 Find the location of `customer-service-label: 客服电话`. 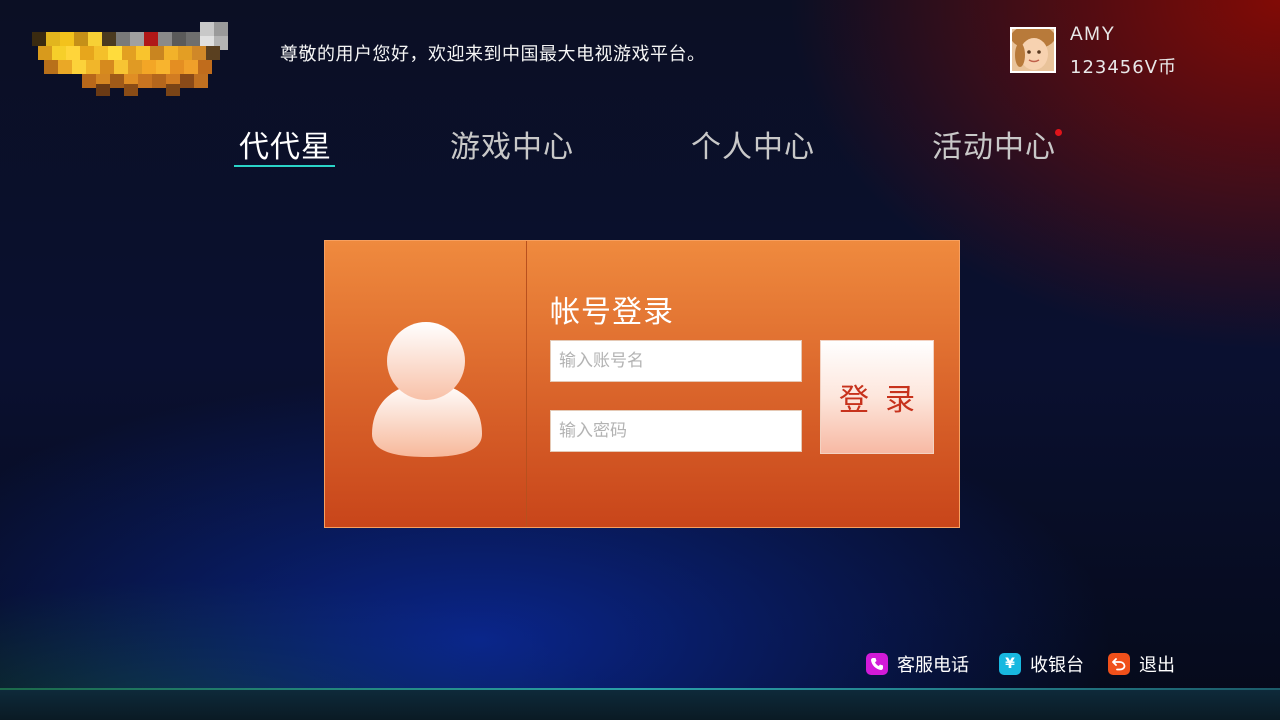

customer-service-label: 客服电话 is located at coordinates (933, 665).